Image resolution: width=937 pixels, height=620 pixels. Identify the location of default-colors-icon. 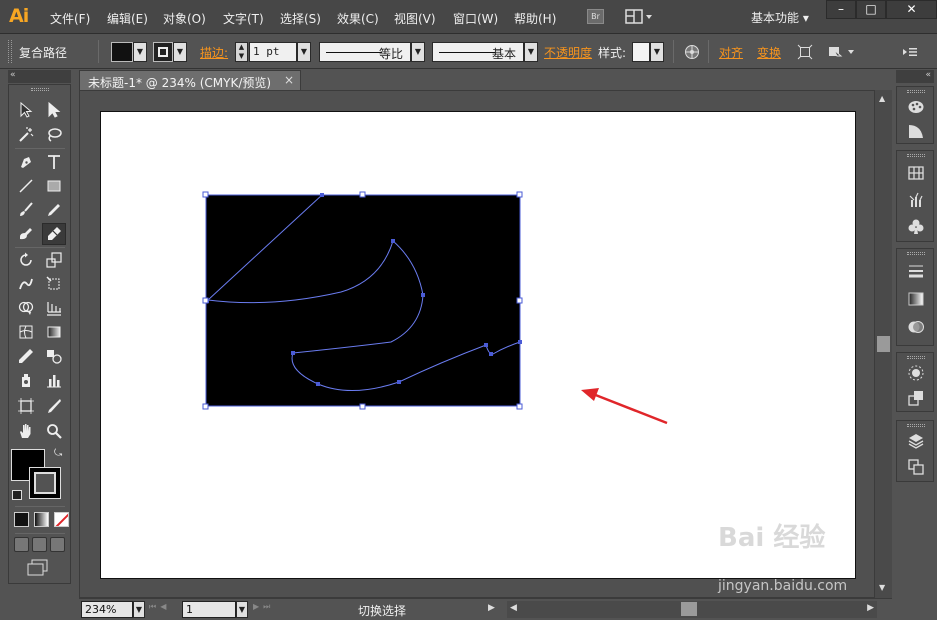
(17, 495).